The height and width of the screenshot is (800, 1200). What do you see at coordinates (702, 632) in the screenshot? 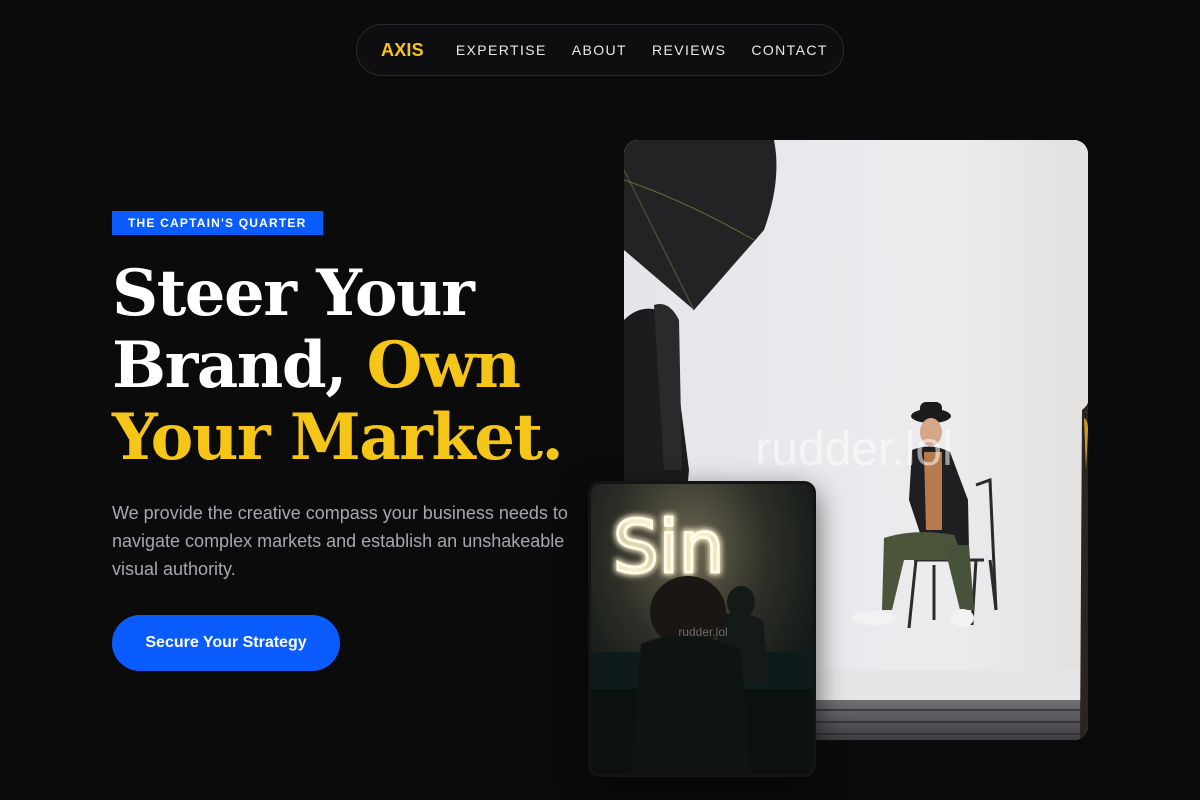
I see `small-photo-watermark: rudder.lol` at bounding box center [702, 632].